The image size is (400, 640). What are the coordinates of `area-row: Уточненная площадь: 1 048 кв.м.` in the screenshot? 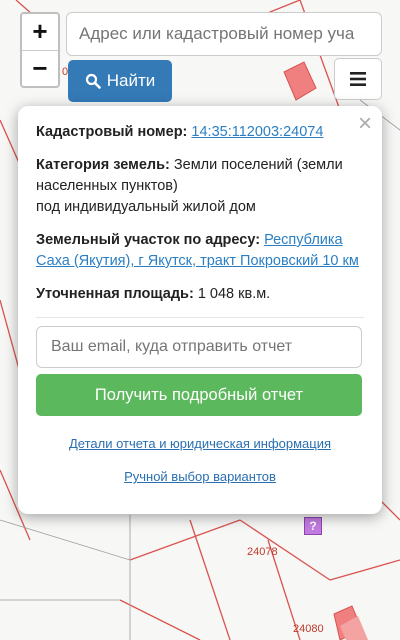 It's located at (200, 294).